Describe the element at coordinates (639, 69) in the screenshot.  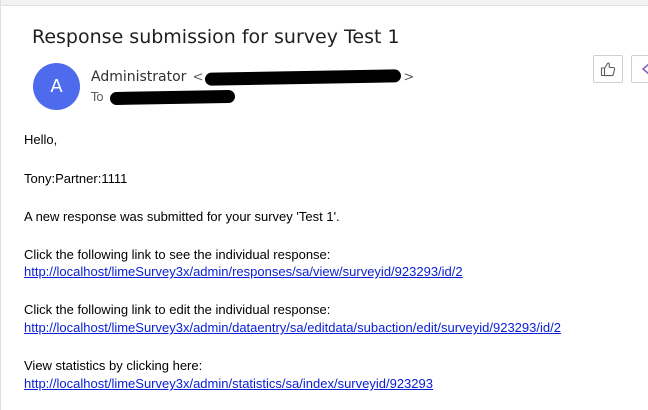
I see `reply-button` at that location.